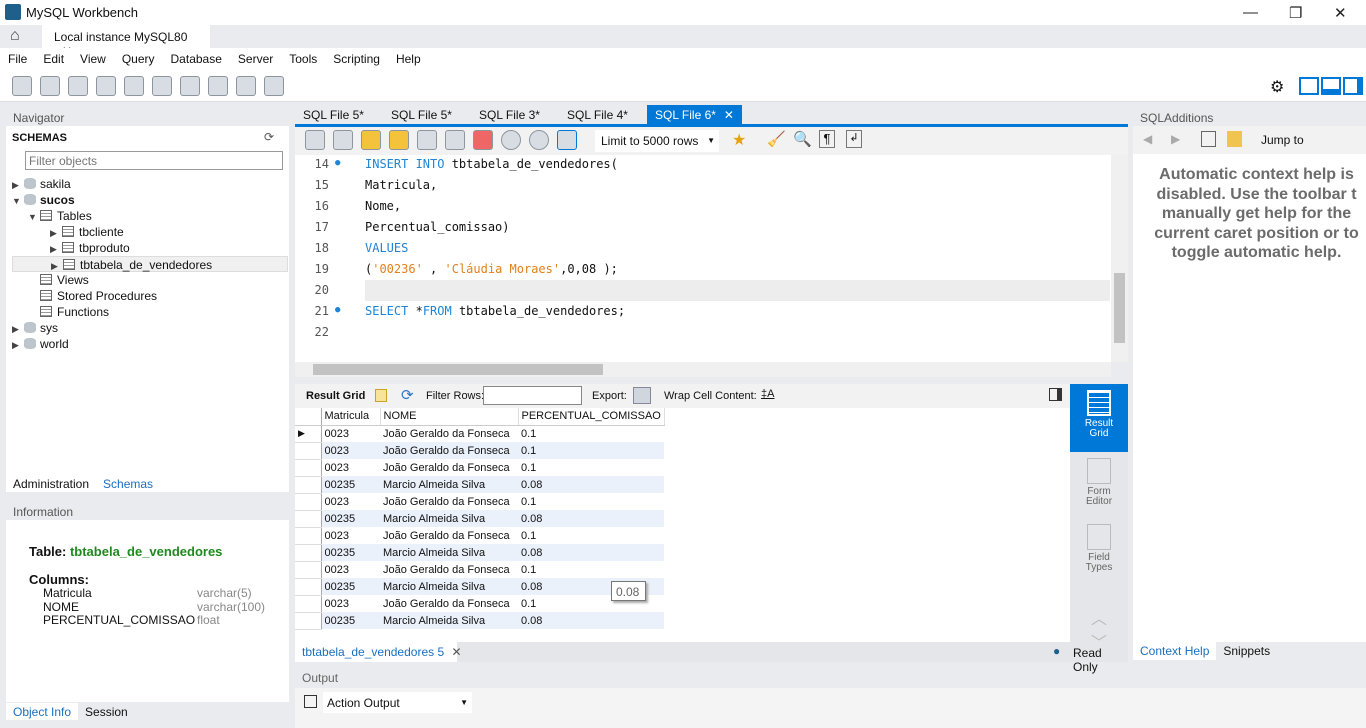 Image resolution: width=1366 pixels, height=728 pixels. I want to click on column-header-matricula: Matricula, so click(351, 417).